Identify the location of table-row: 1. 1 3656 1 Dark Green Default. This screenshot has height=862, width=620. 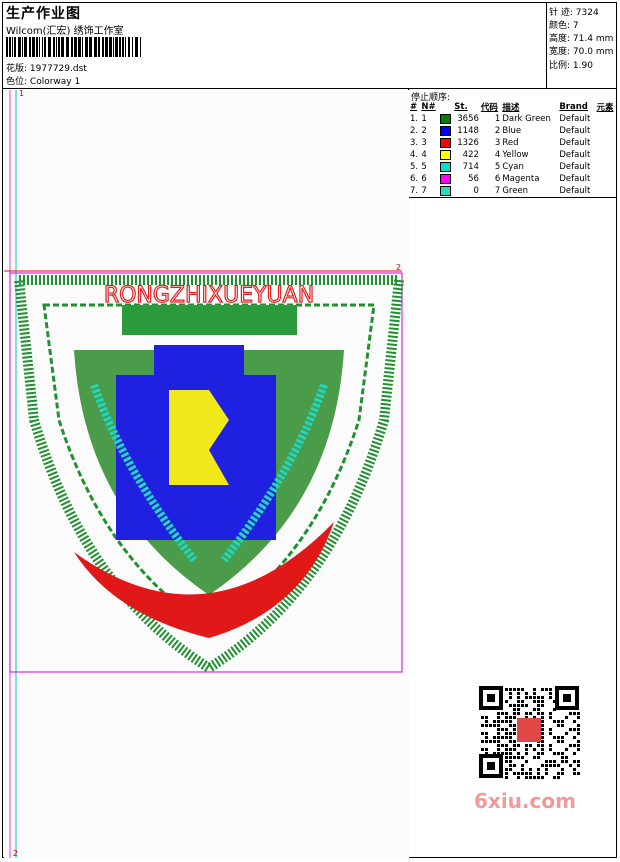
(513, 119).